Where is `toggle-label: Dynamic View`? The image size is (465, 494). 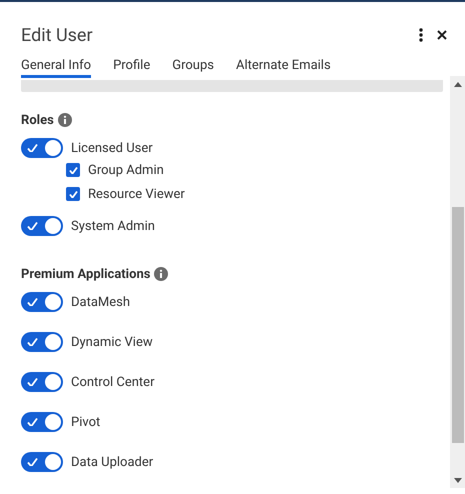 toggle-label: Dynamic View is located at coordinates (112, 342).